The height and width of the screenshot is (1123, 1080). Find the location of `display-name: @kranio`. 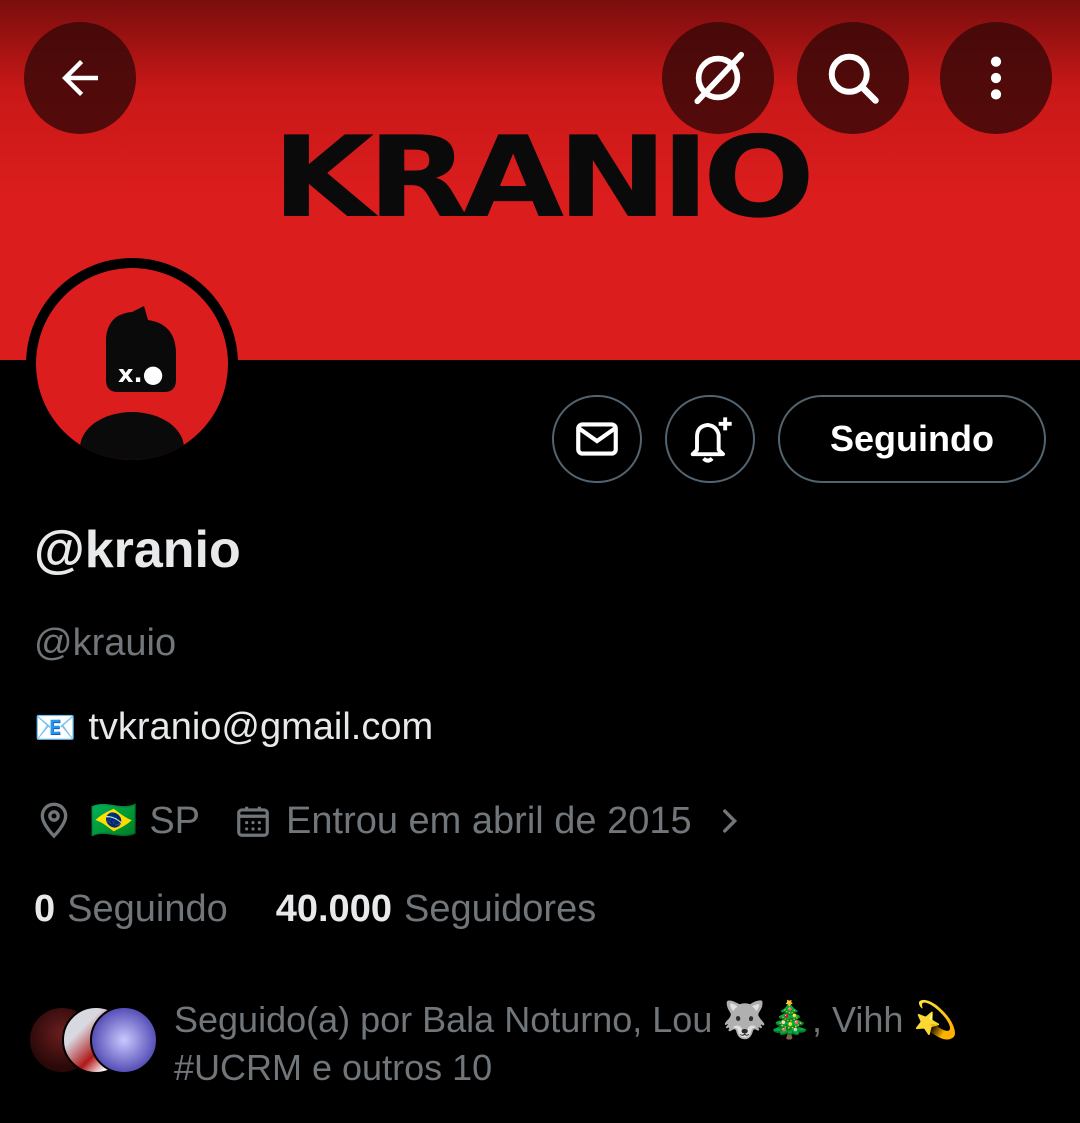

display-name: @kranio is located at coordinates (137, 550).